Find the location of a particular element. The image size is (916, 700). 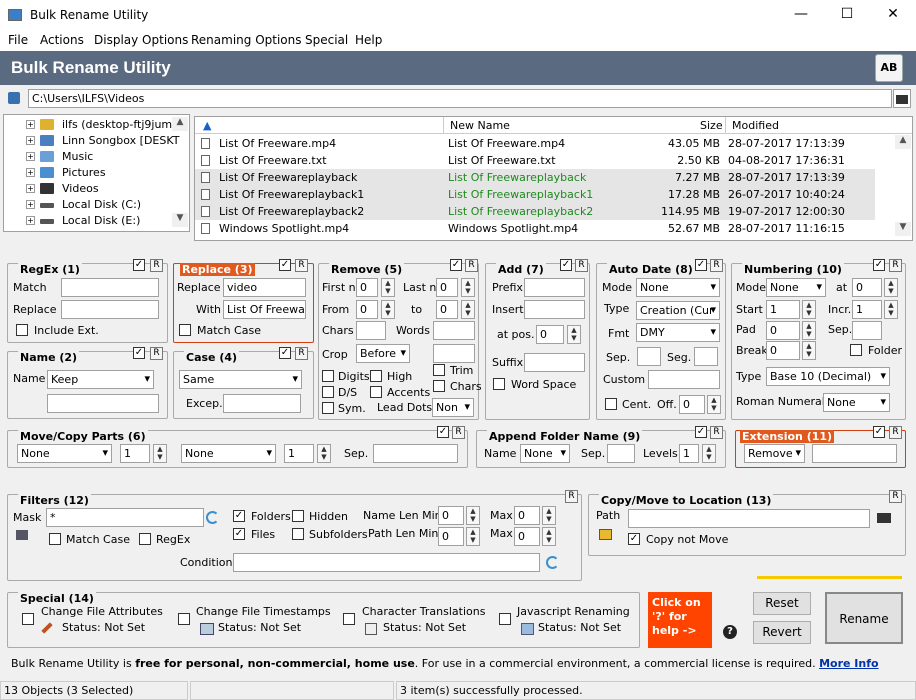

remove-enable-checkbox: ✓ is located at coordinates (456, 265).